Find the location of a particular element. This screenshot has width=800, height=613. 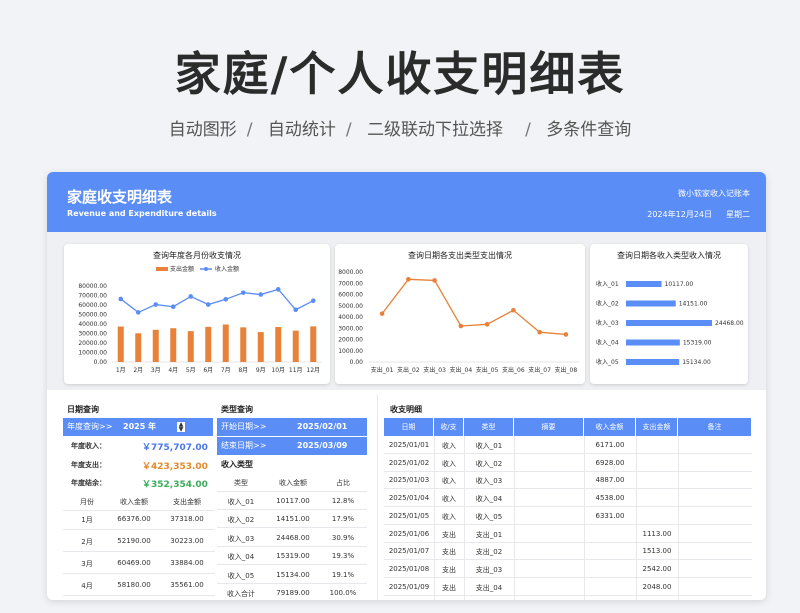

x-tick-label: 4月 is located at coordinates (173, 370).